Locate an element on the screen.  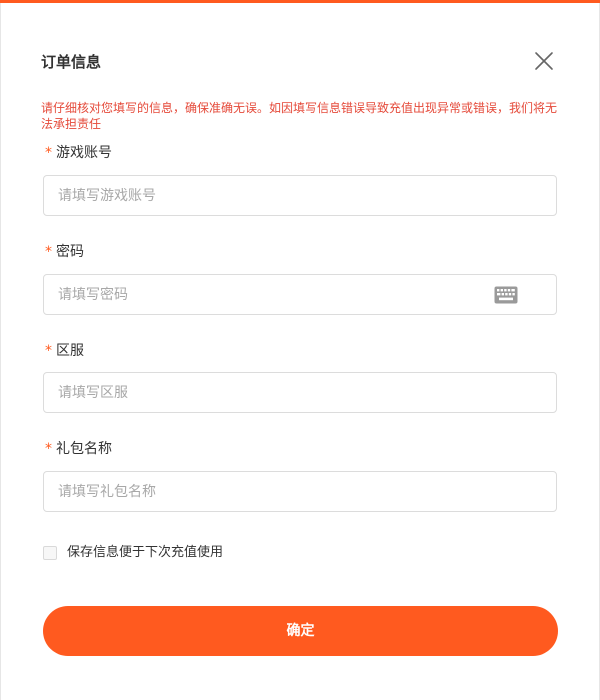
password-field is located at coordinates (300, 294).